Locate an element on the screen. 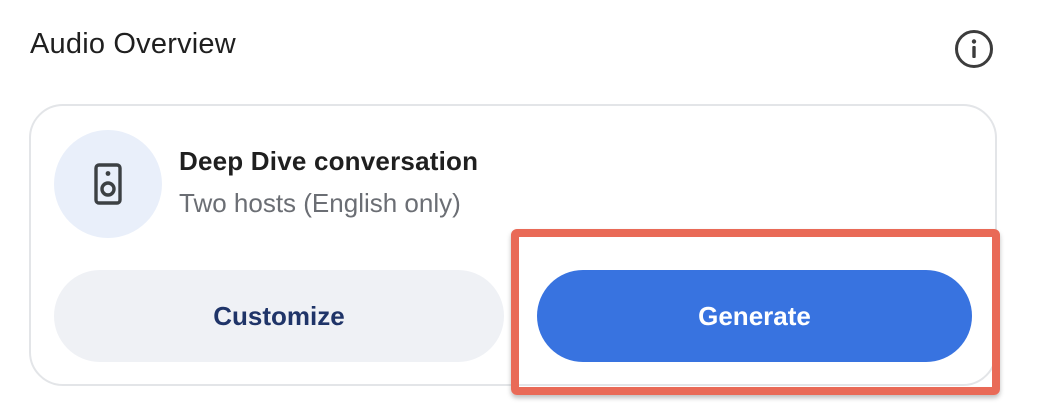 The height and width of the screenshot is (418, 1040). speaker-icon is located at coordinates (108, 184).